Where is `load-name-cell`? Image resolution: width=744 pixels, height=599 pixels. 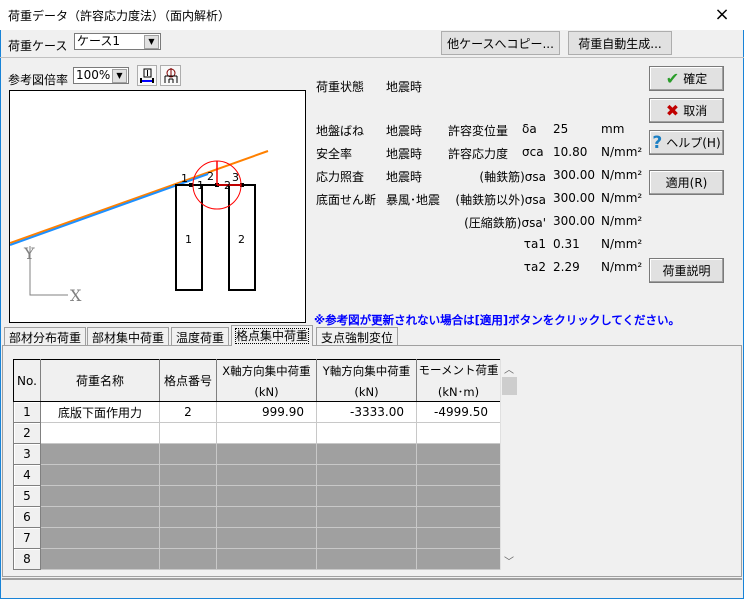
load-name-cell is located at coordinates (100, 433).